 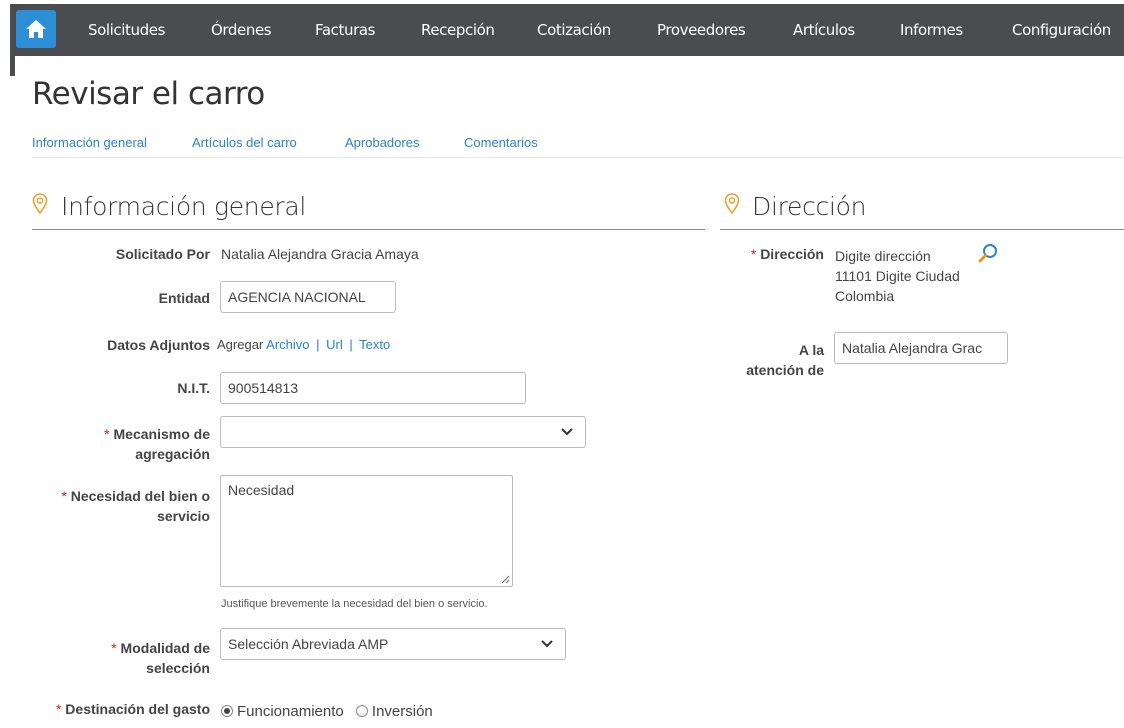 What do you see at coordinates (368, 229) in the screenshot?
I see `section-rule-general` at bounding box center [368, 229].